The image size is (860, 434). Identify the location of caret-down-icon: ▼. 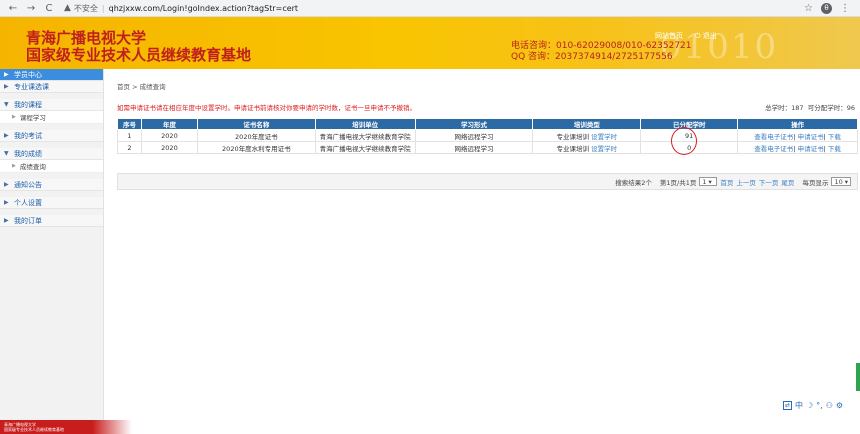
(6, 153).